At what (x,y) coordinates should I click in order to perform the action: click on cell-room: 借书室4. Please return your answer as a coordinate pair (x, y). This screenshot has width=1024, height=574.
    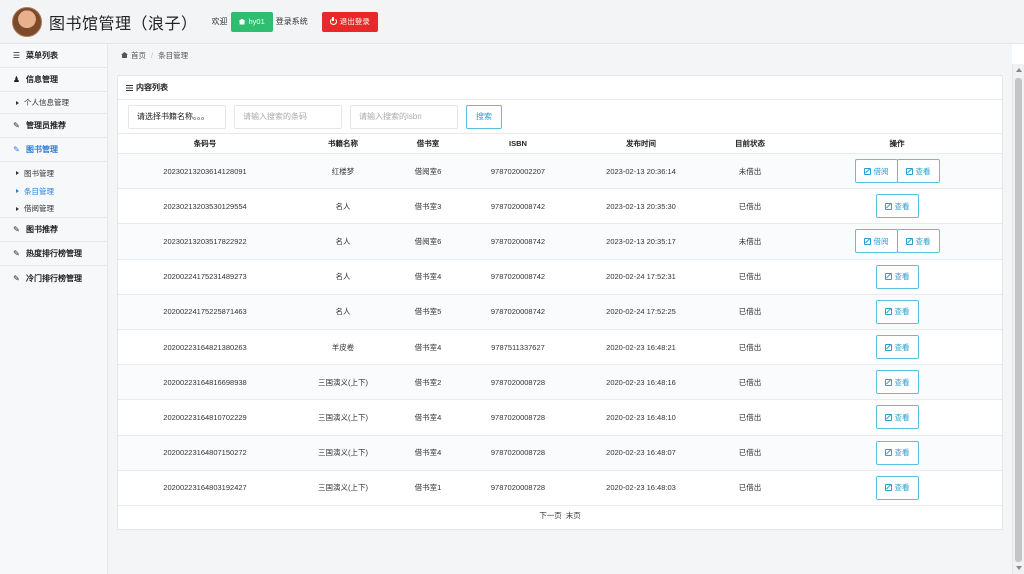
    Looking at the image, I should click on (428, 453).